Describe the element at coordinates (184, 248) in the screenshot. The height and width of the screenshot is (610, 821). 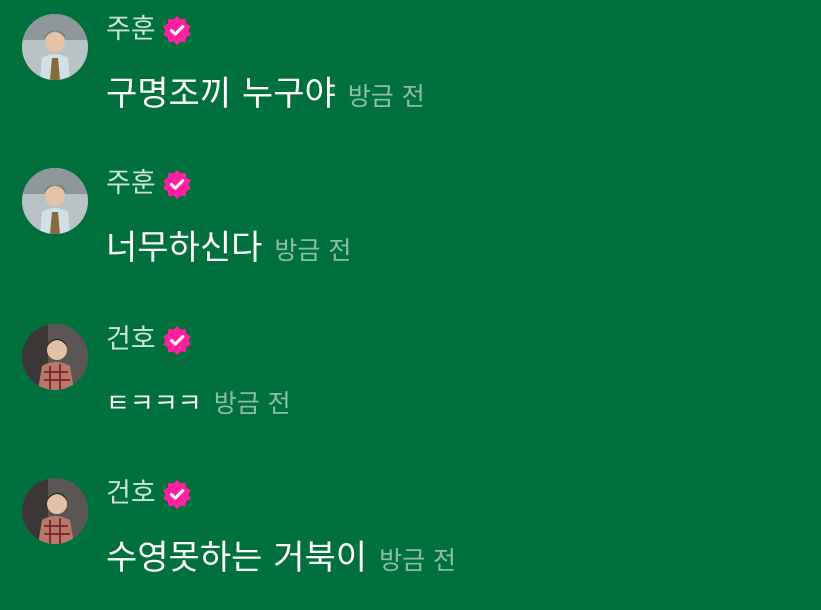
I see `message-text: 너무하신다` at that location.